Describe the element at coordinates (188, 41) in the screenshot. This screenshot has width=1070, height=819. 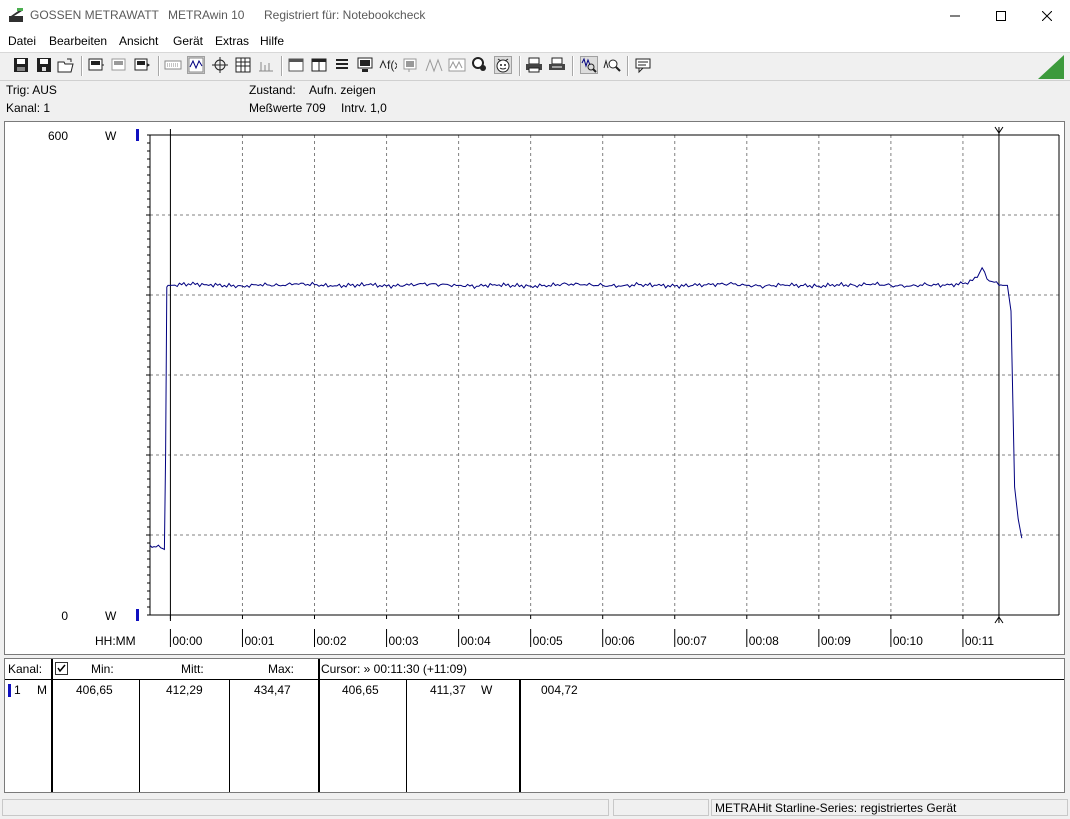
I see `menu-geraet: Gerät` at that location.